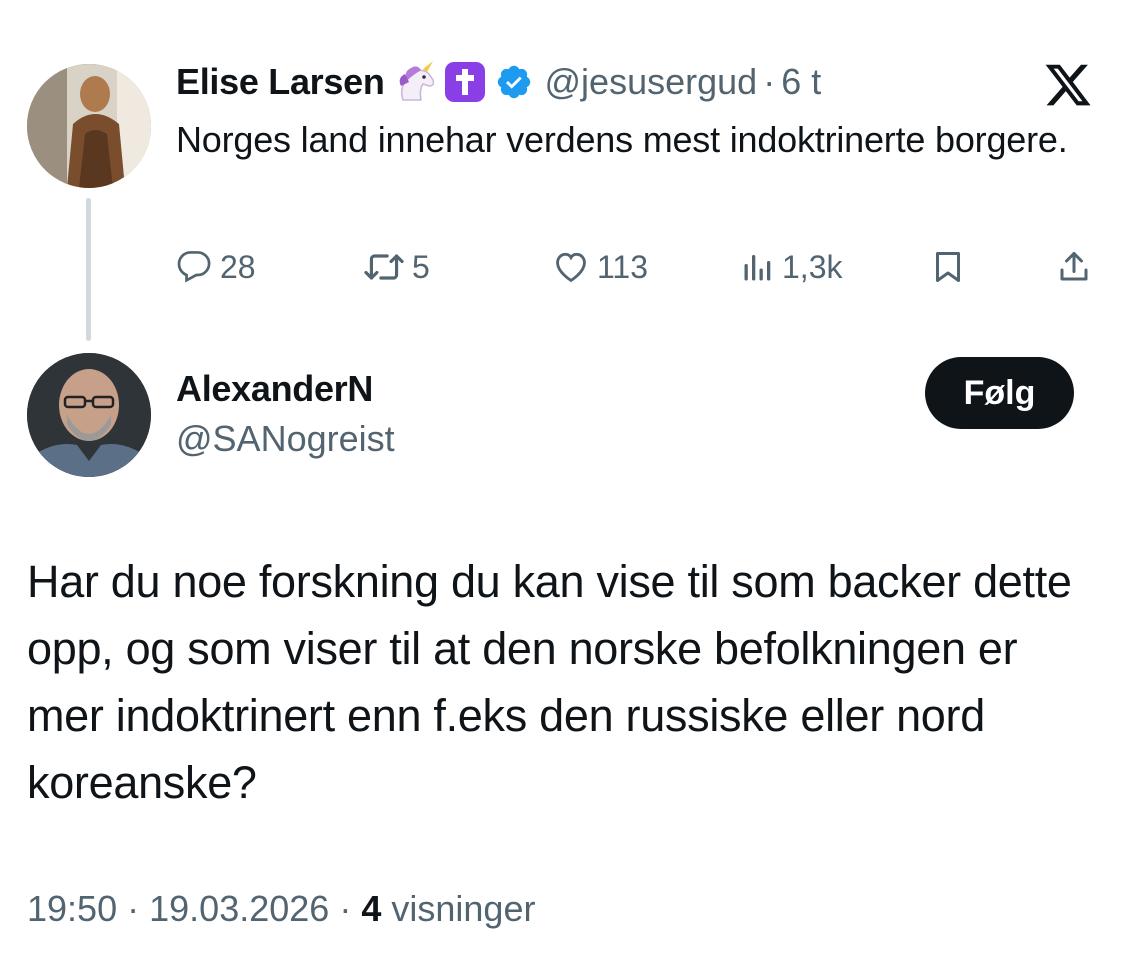 Image resolution: width=1125 pixels, height=955 pixels. What do you see at coordinates (89, 415) in the screenshot?
I see `reply-author-avatar` at bounding box center [89, 415].